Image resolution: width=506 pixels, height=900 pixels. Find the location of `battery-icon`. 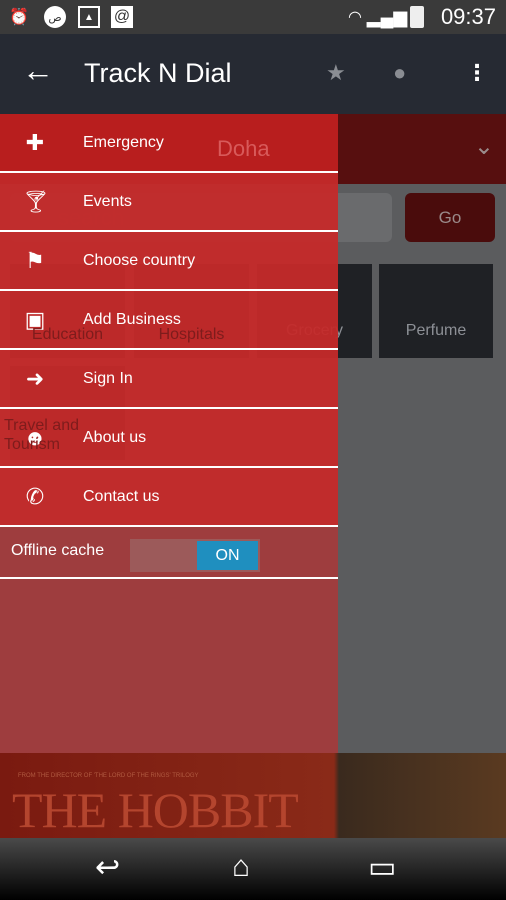

battery-icon is located at coordinates (417, 17).